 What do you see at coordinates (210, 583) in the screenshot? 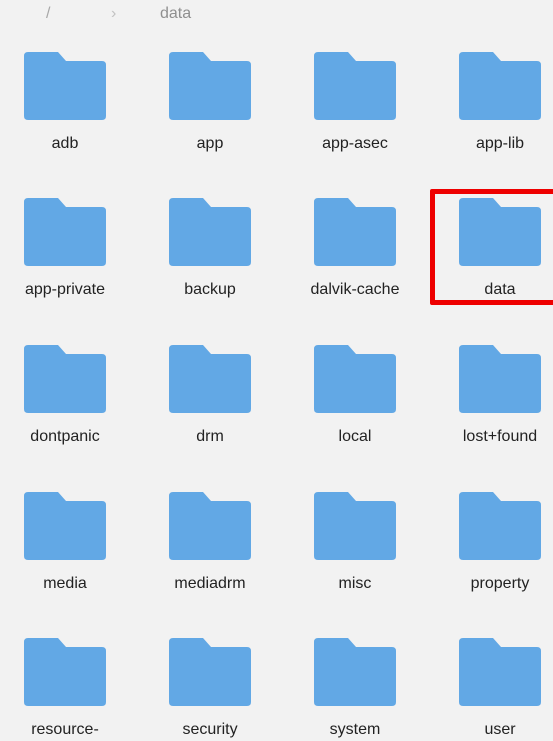
I see `folder-label: mediadrm` at bounding box center [210, 583].